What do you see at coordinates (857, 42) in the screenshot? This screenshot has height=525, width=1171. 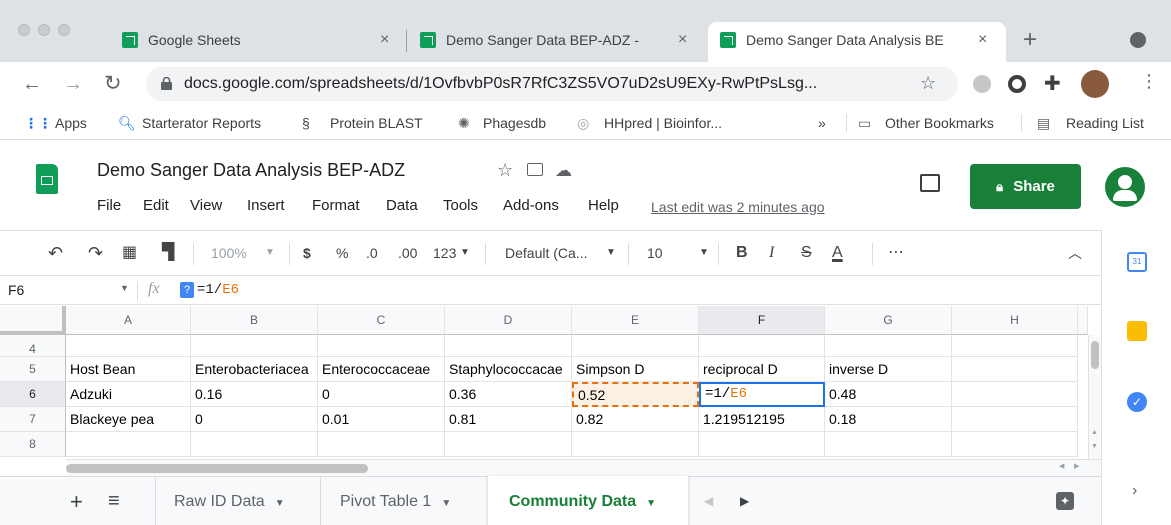 I see `browser-tab-active: Demo Sanger Data Analysis BE ×` at bounding box center [857, 42].